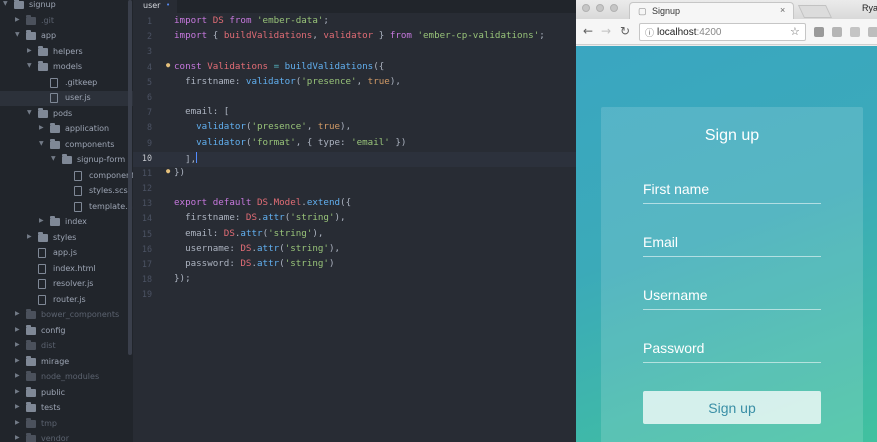 The height and width of the screenshot is (442, 877). What do you see at coordinates (354, 174) in the screenshot?
I see `code-line: 11 ●})` at bounding box center [354, 174].